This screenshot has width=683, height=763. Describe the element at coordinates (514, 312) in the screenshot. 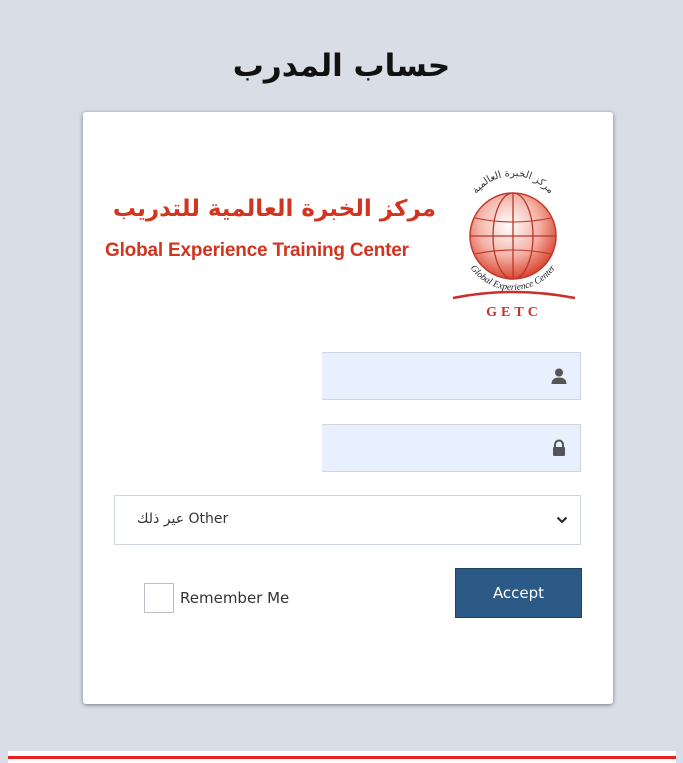

I see `logo-acronym: GETC` at that location.